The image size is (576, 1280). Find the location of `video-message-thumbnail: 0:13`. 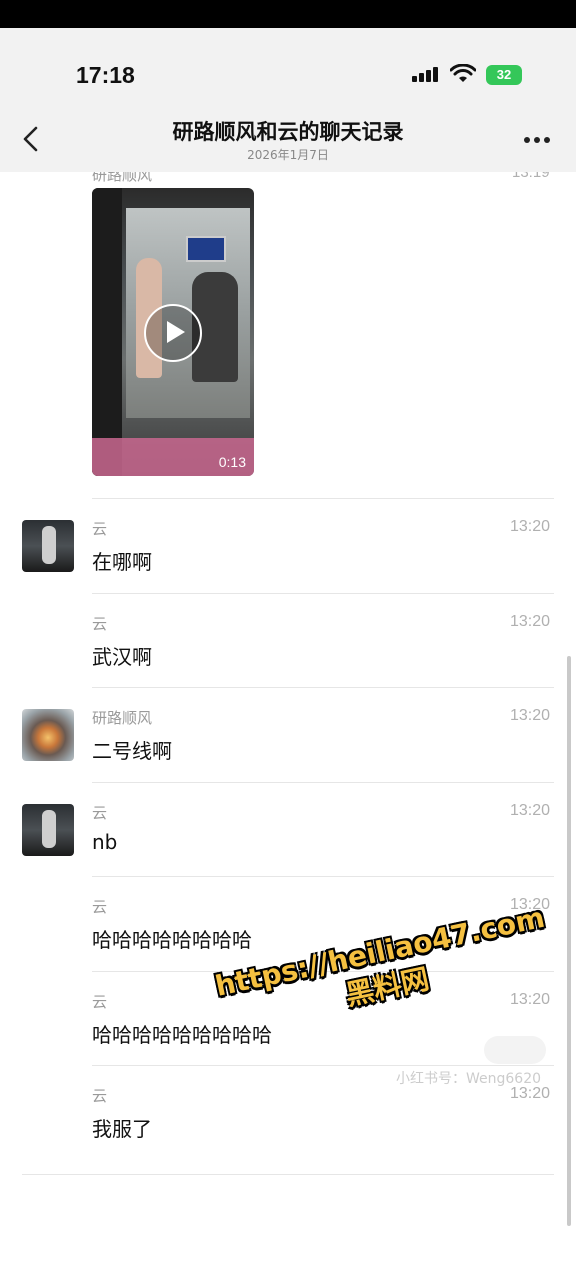

video-message-thumbnail: 0:13 is located at coordinates (173, 332).